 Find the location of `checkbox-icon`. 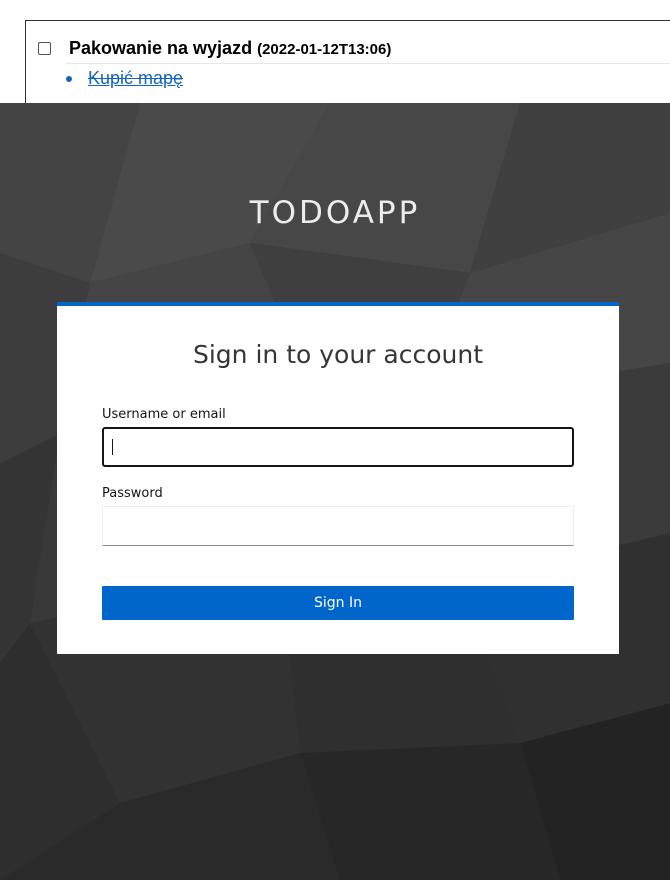

checkbox-icon is located at coordinates (44, 48).